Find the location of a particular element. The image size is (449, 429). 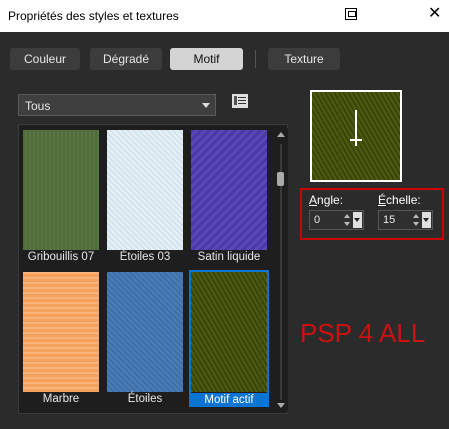

pin-icon is located at coordinates (351, 14).